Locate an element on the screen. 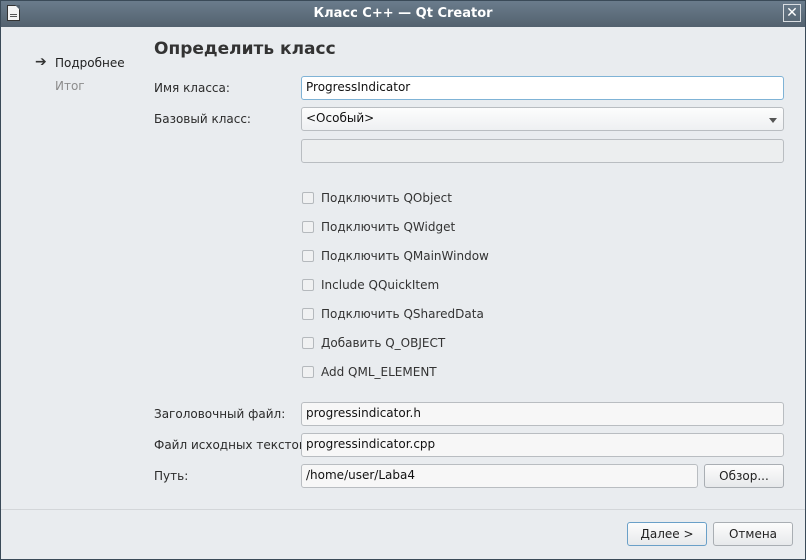  cancel-button: Отмена is located at coordinates (753, 534).